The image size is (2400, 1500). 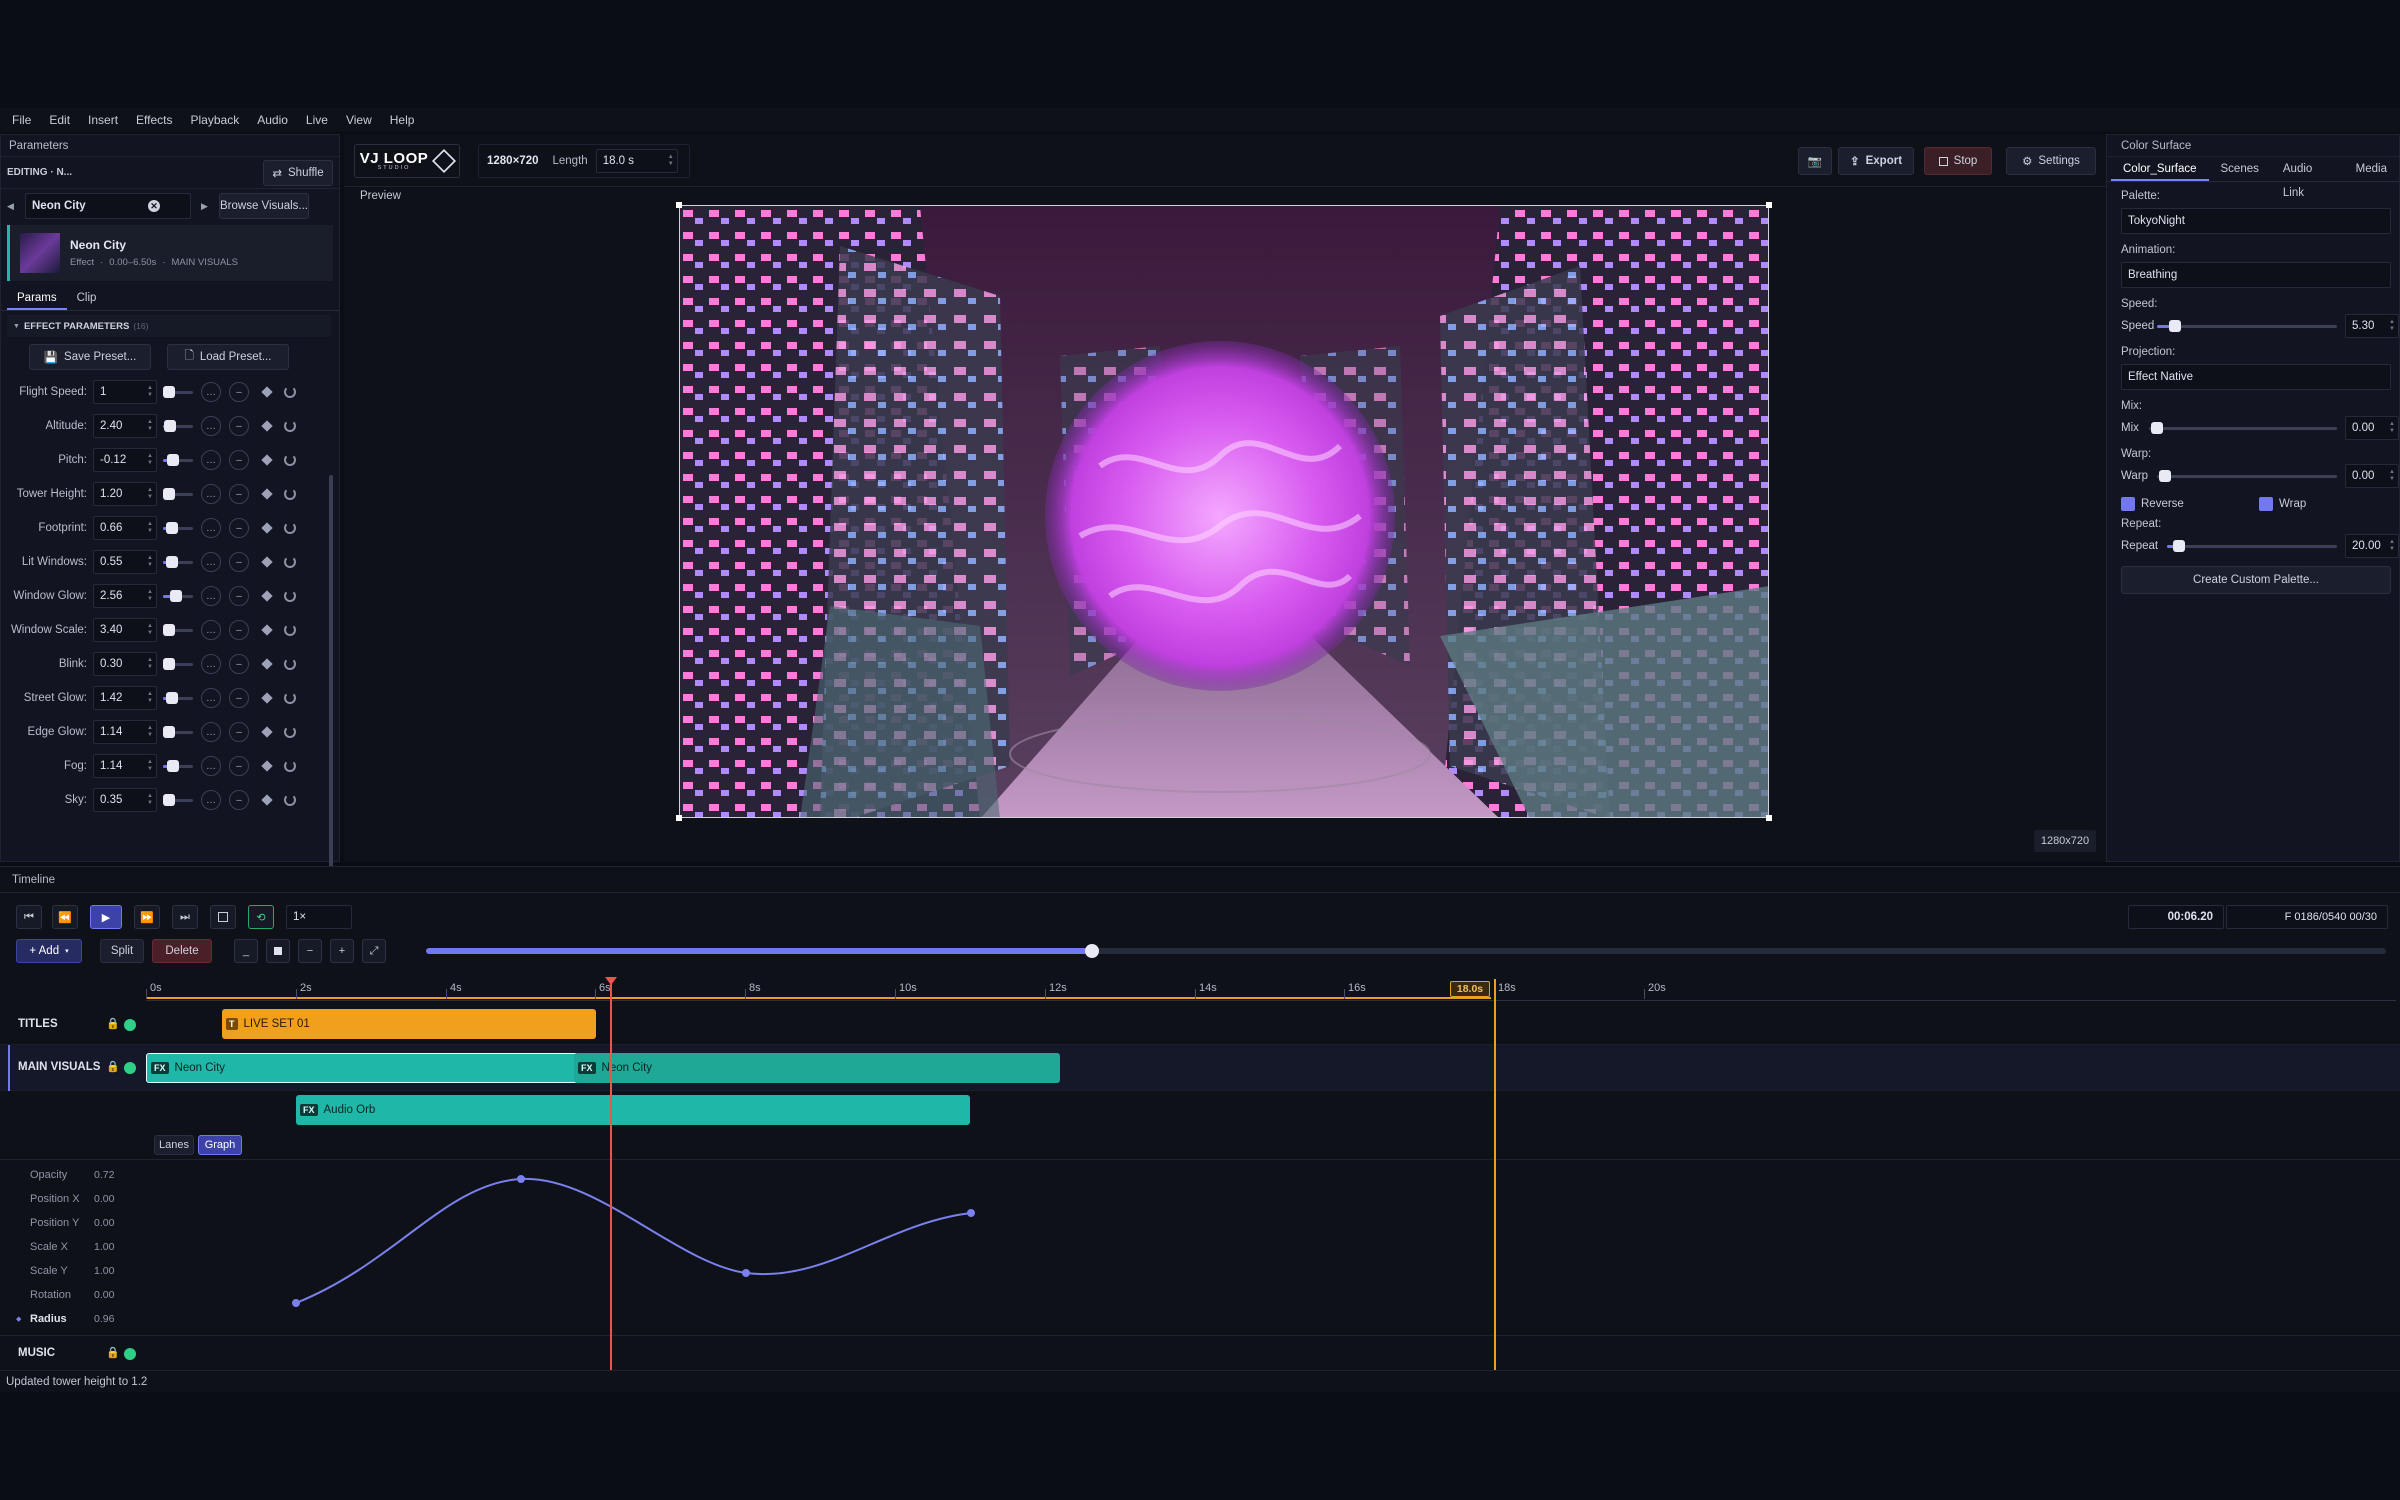 I want to click on tab-scenes: Scenes, so click(x=2240, y=169).